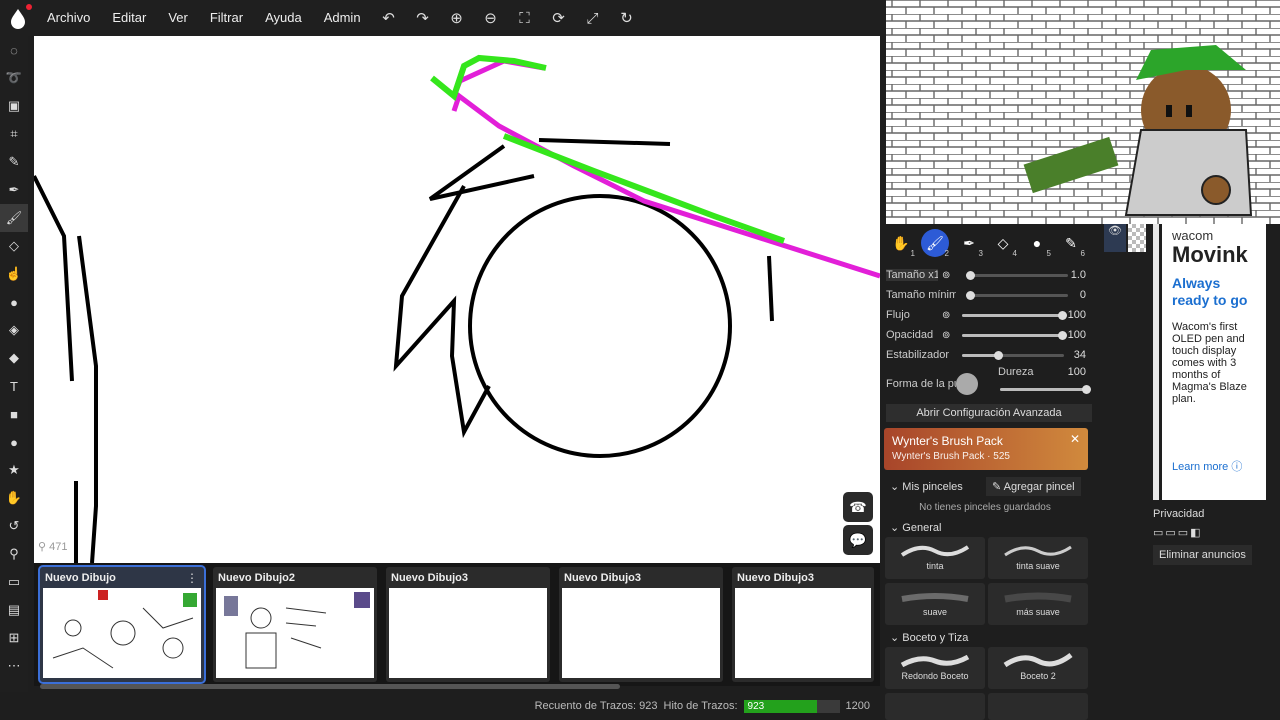 The width and height of the screenshot is (1280, 720). What do you see at coordinates (915, 527) in the screenshot?
I see `general-section: ⌄ General` at bounding box center [915, 527].